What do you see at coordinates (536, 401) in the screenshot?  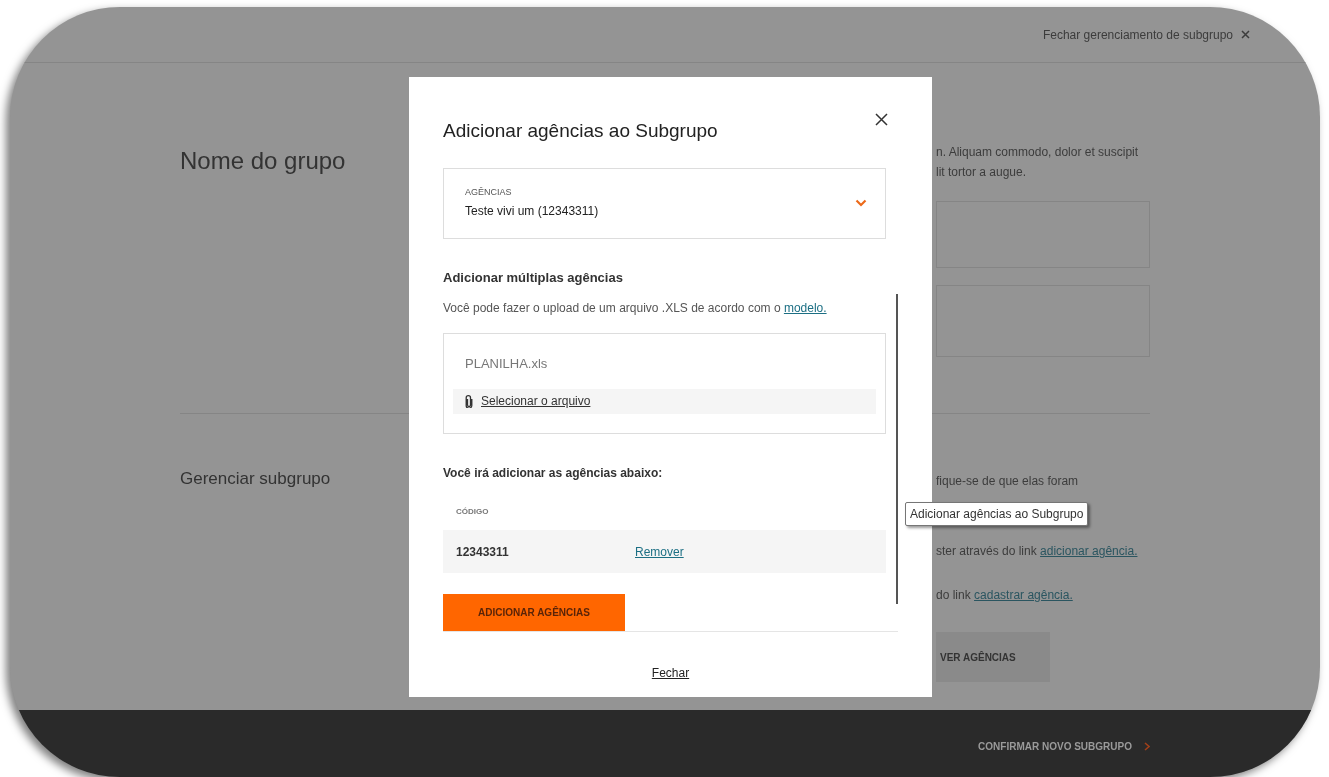 I see `select-file-link: Selecionar o arquivo` at bounding box center [536, 401].